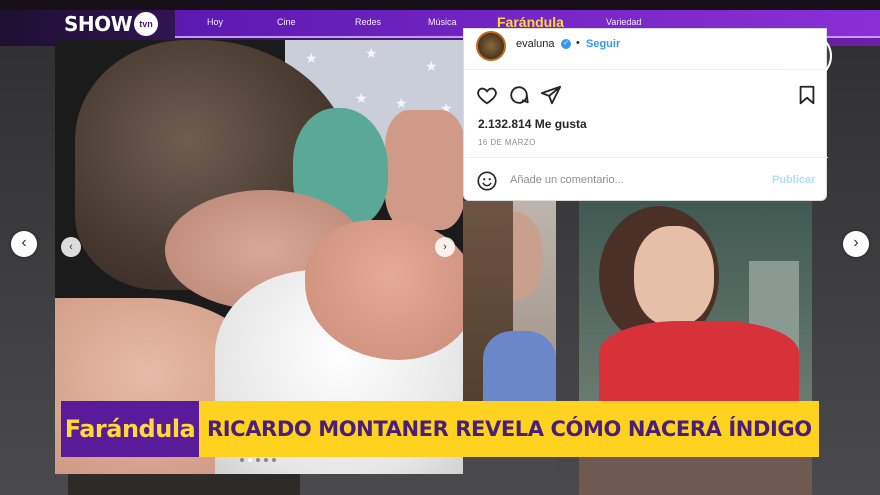 This screenshot has width=880, height=495. What do you see at coordinates (532, 124) in the screenshot?
I see `likes-count: 2.132.814 Me gusta` at bounding box center [532, 124].